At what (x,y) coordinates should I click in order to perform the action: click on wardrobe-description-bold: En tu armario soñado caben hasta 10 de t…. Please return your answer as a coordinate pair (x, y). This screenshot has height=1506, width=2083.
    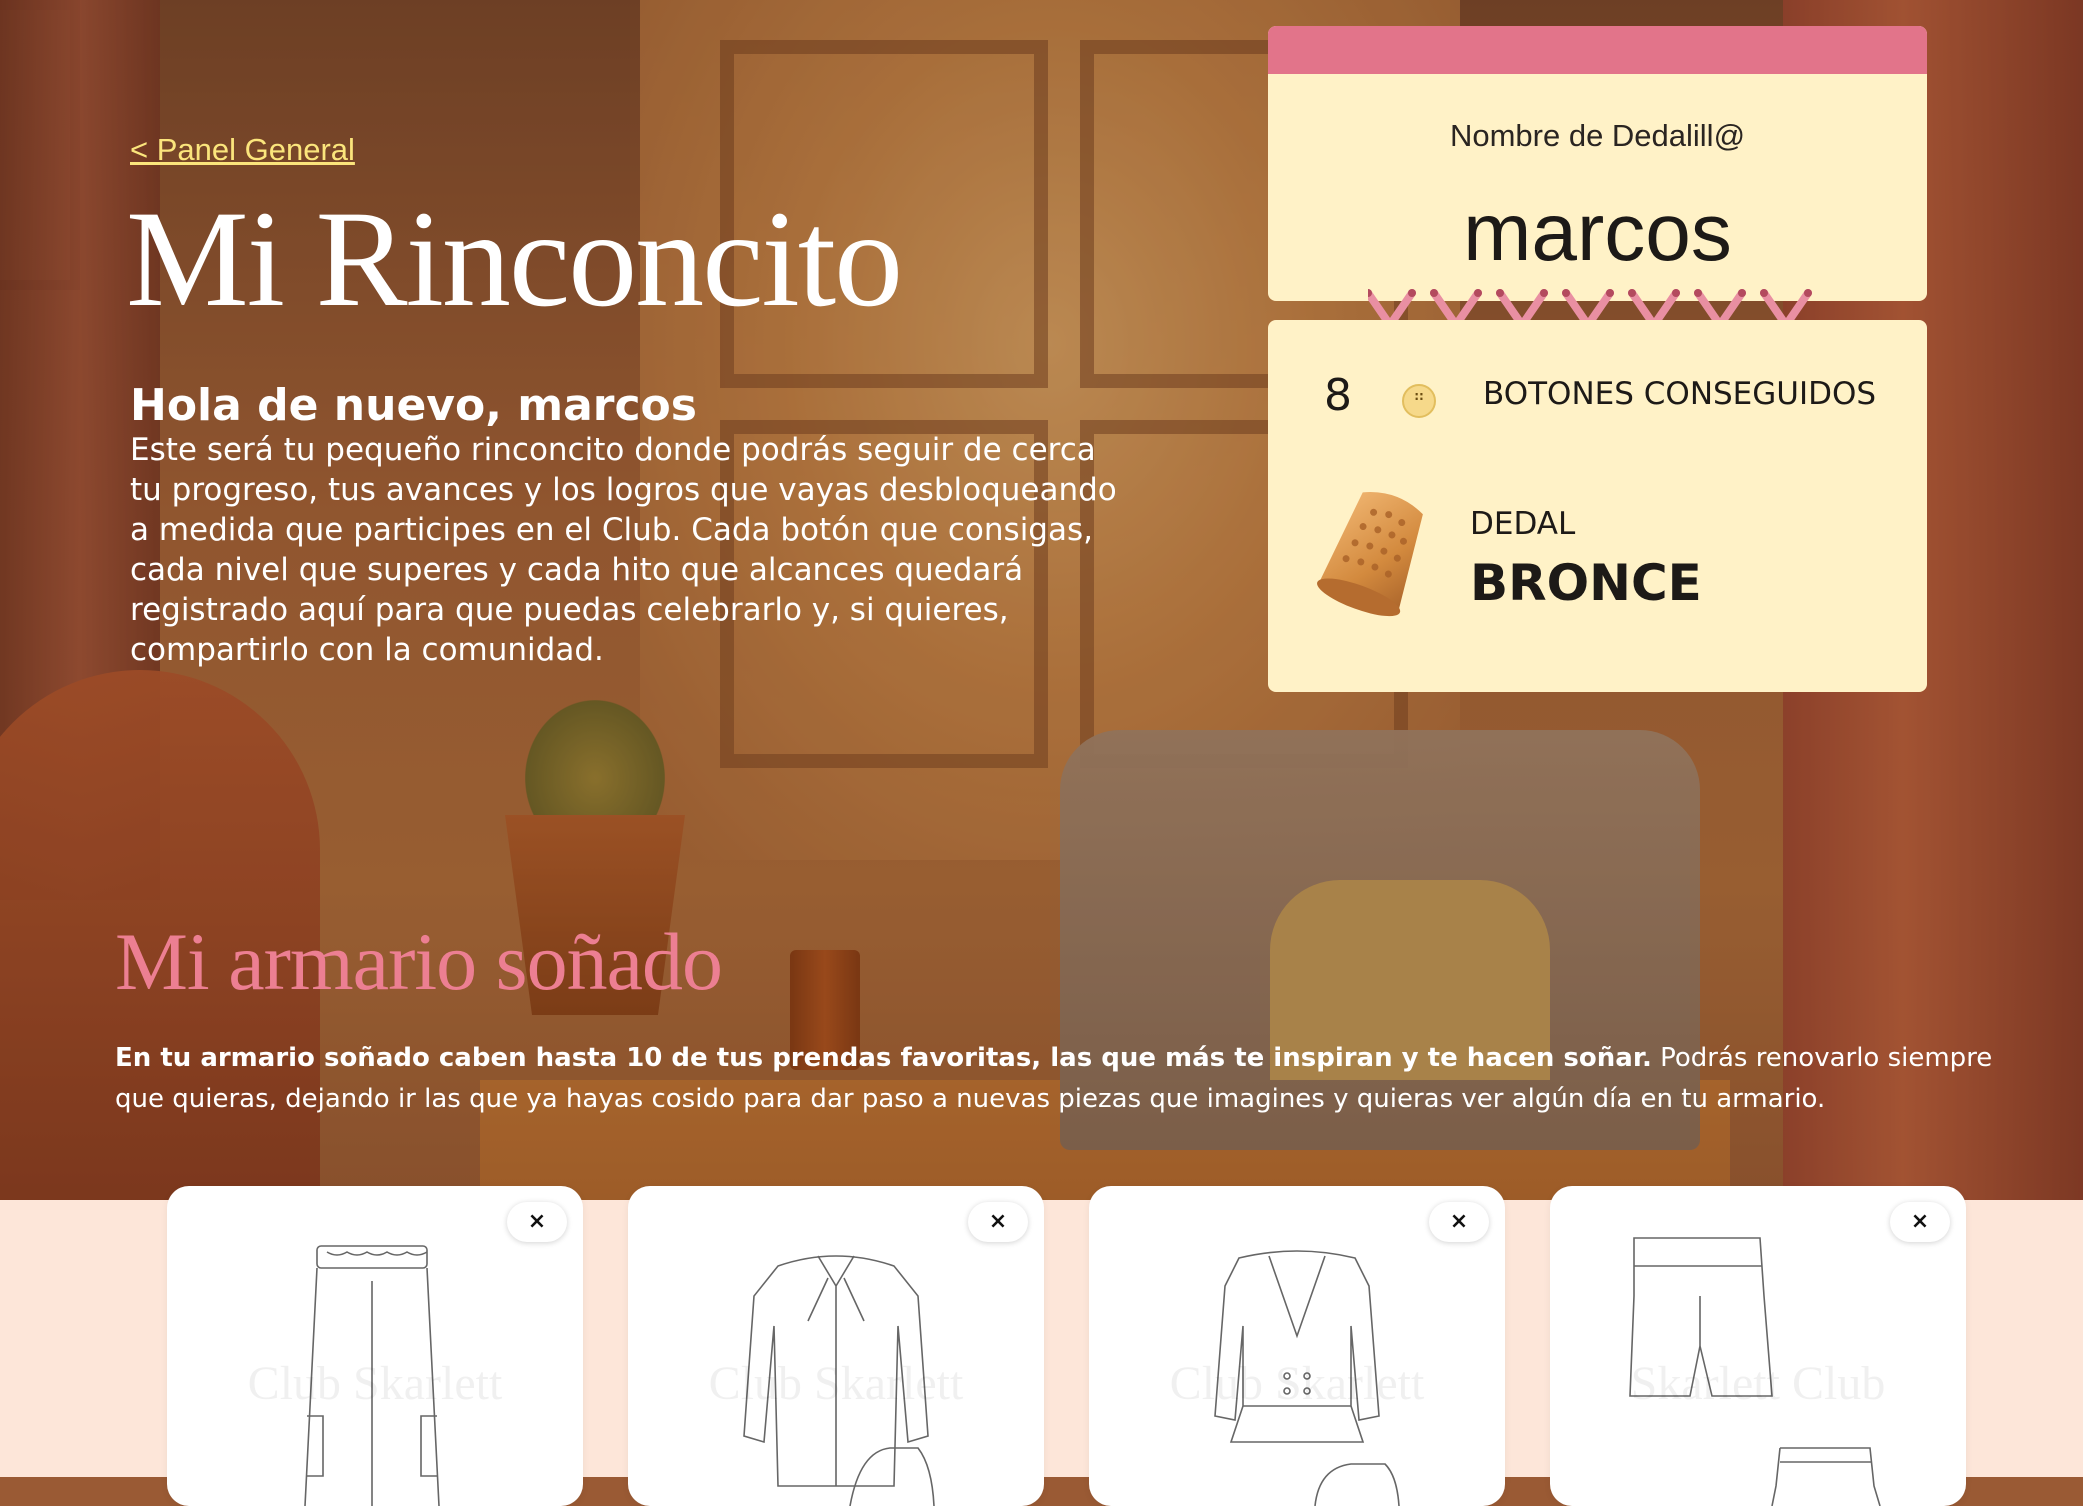
    Looking at the image, I should click on (883, 1058).